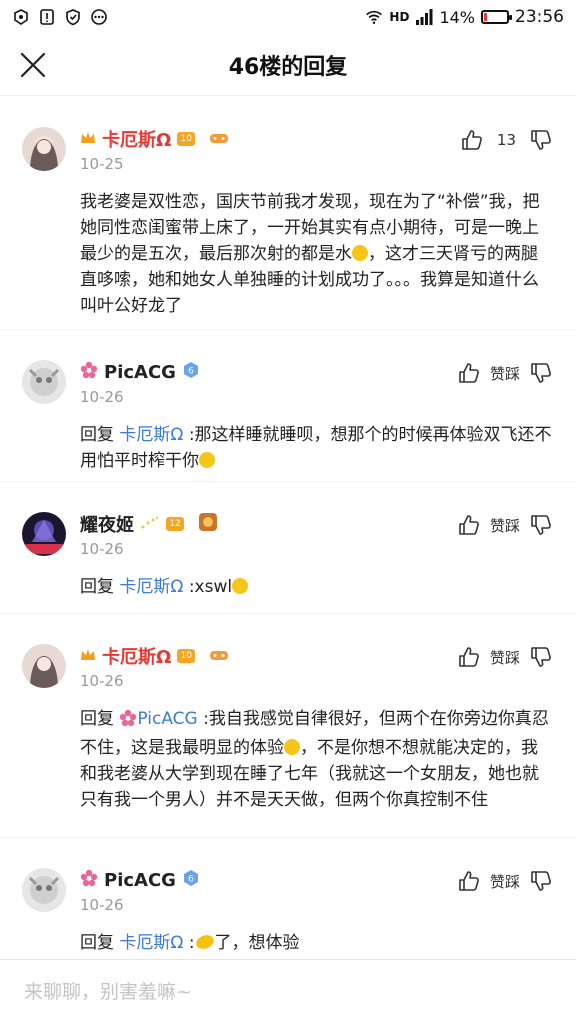  What do you see at coordinates (205, 946) in the screenshot?
I see `lemon-emoji-icon` at bounding box center [205, 946].